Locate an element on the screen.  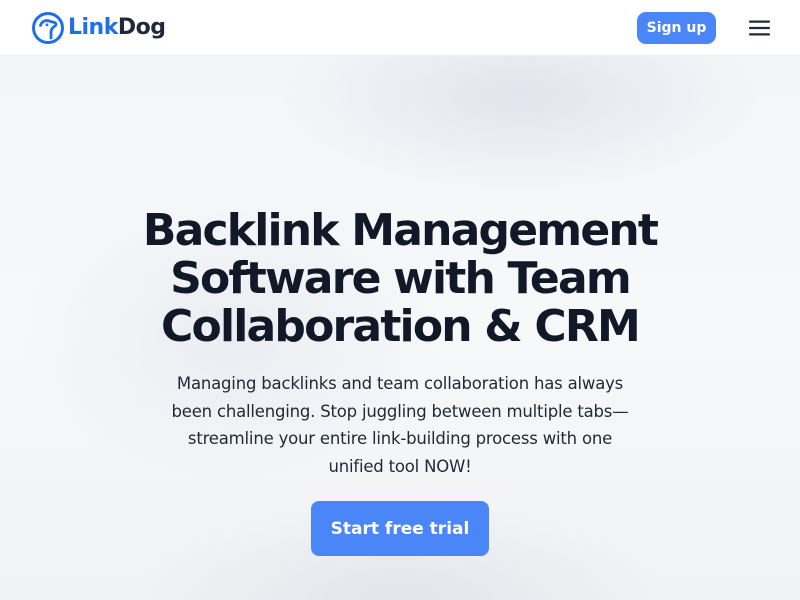
signup-button: Sign up is located at coordinates (676, 28).